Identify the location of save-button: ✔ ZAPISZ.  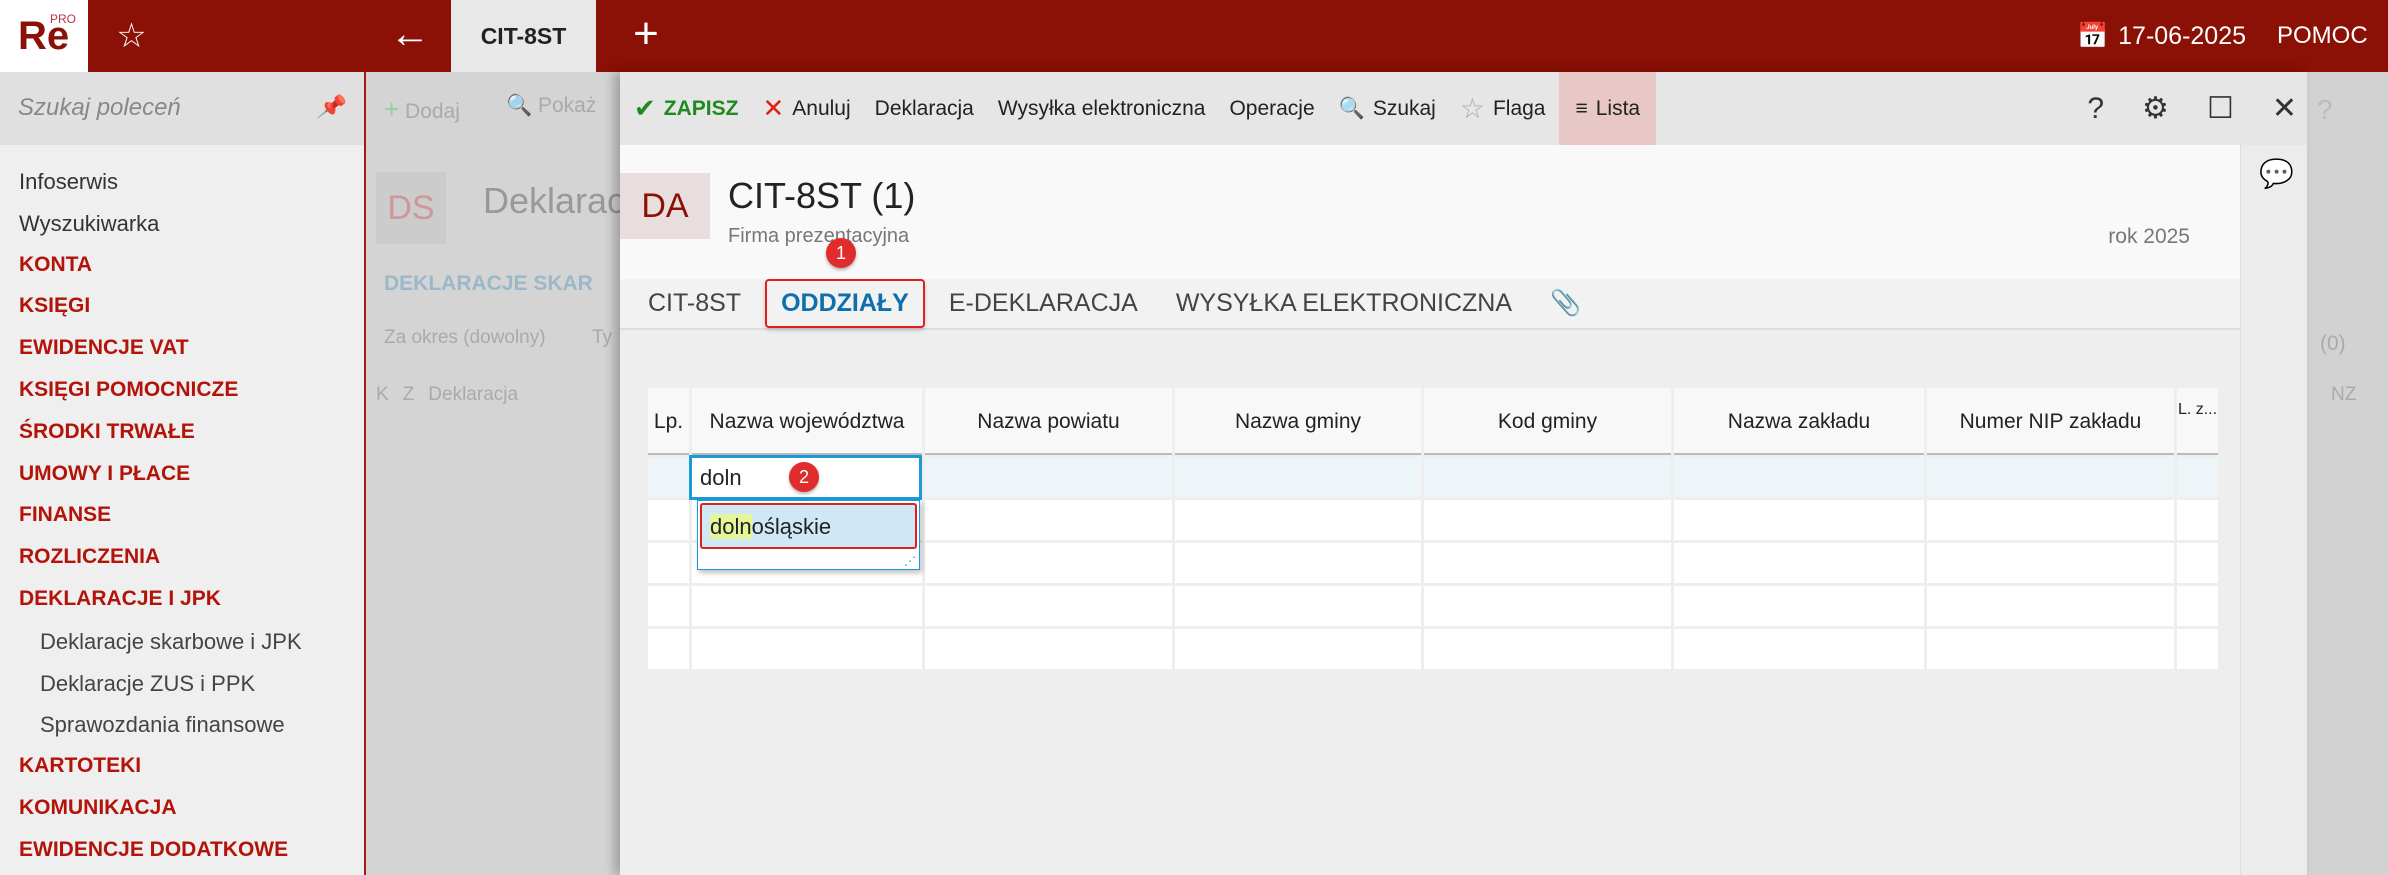
(686, 108).